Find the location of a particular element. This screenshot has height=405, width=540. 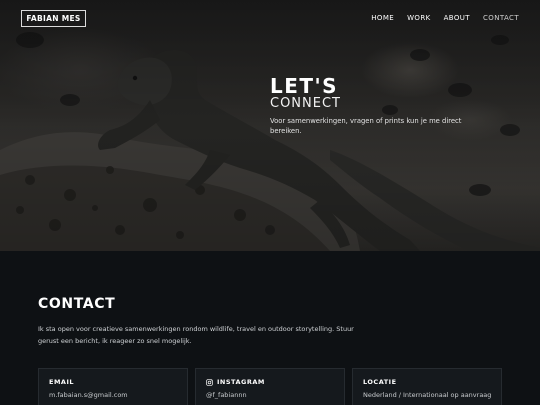

location-label: LOCATIE is located at coordinates (380, 382).